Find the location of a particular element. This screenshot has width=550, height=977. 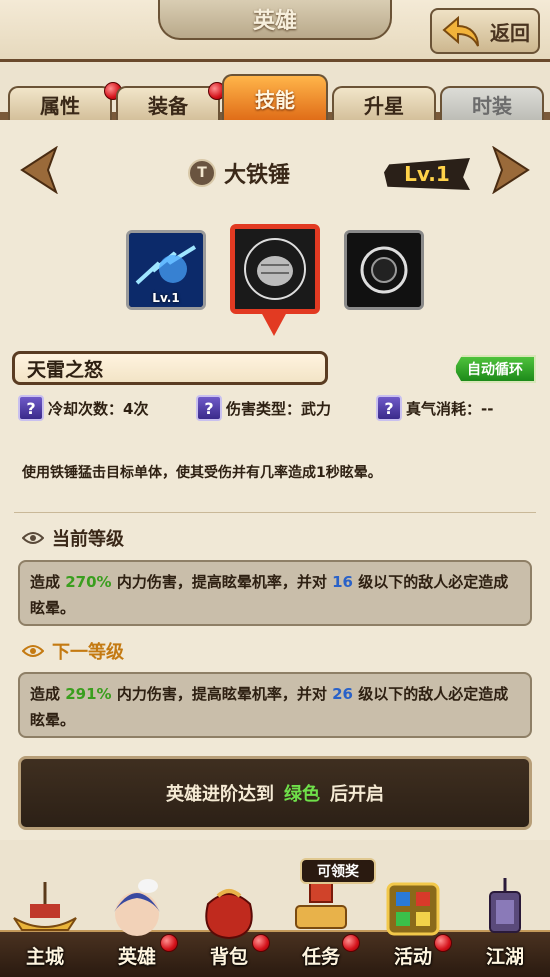

nav-label: 主城 is located at coordinates (44, 957).